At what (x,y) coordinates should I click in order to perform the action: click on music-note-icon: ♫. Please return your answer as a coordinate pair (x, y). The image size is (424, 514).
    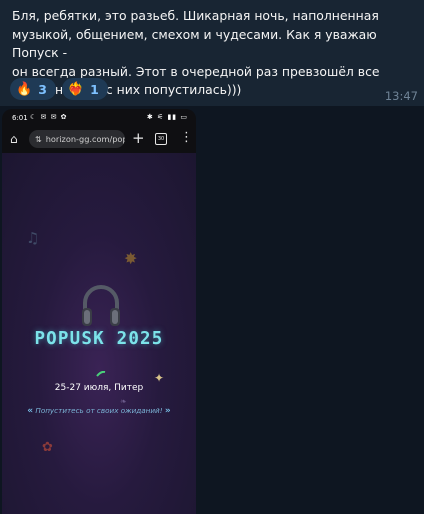
    Looking at the image, I should click on (33, 238).